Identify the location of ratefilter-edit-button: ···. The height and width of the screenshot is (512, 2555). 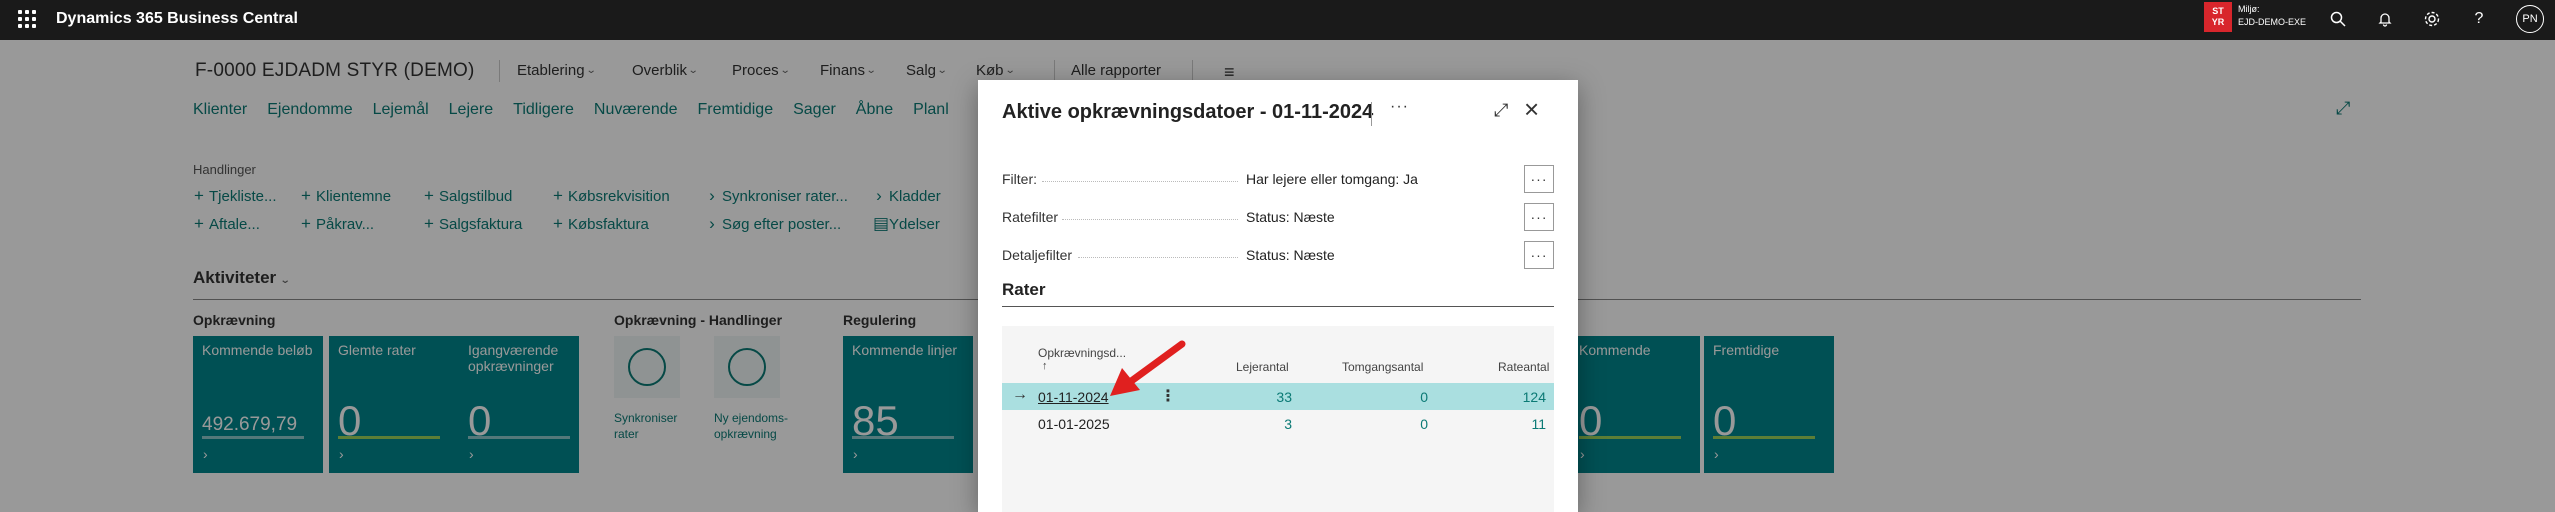
(1539, 217).